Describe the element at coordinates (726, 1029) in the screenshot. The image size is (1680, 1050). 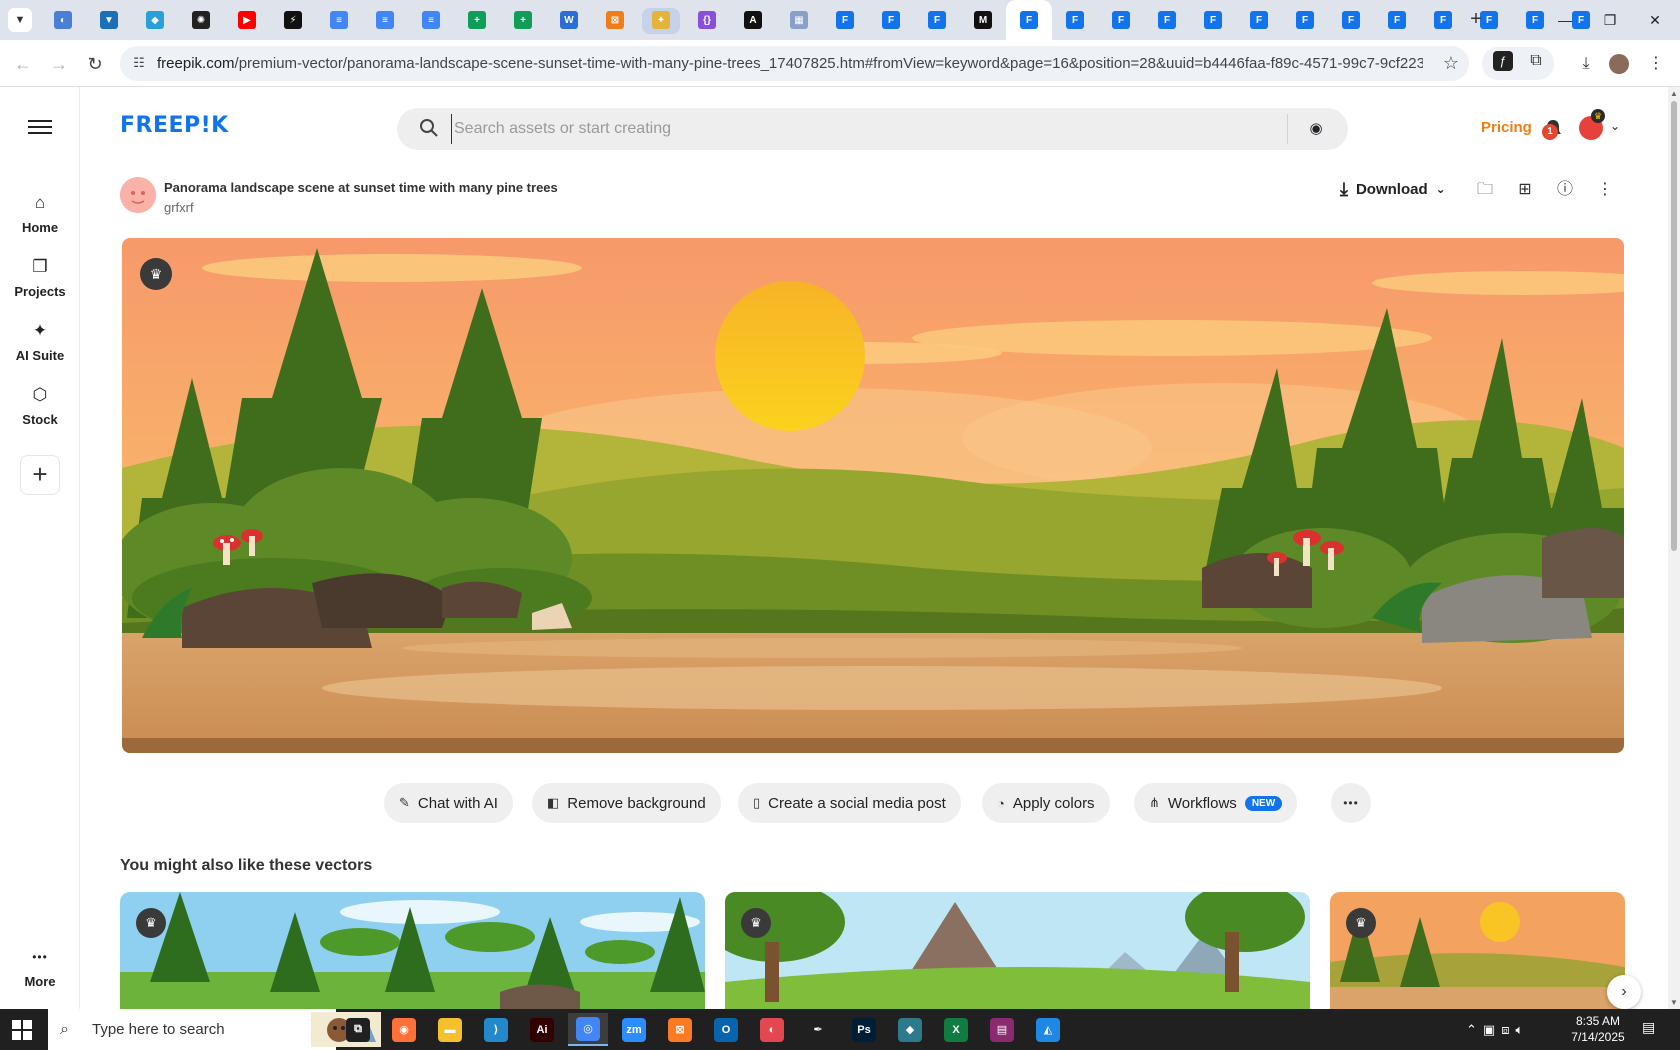
I see `taskbar-app: O` at that location.